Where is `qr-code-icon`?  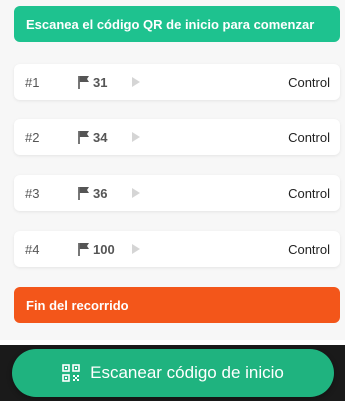
qr-code-icon is located at coordinates (71, 373).